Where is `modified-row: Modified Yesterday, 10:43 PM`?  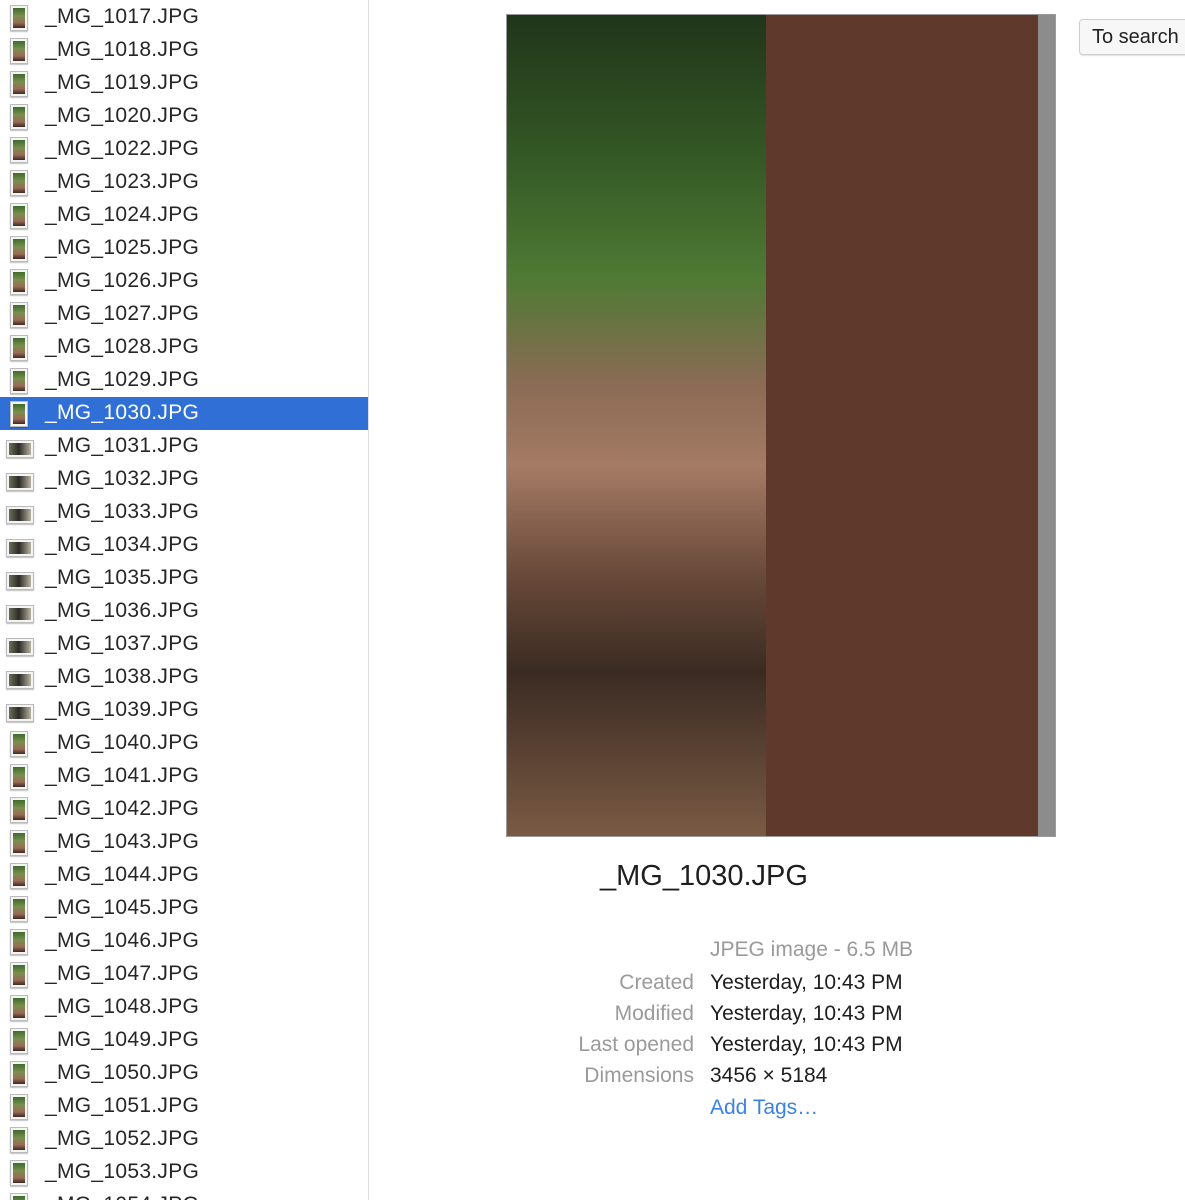
modified-row: Modified Yesterday, 10:43 PM is located at coordinates (750, 1016).